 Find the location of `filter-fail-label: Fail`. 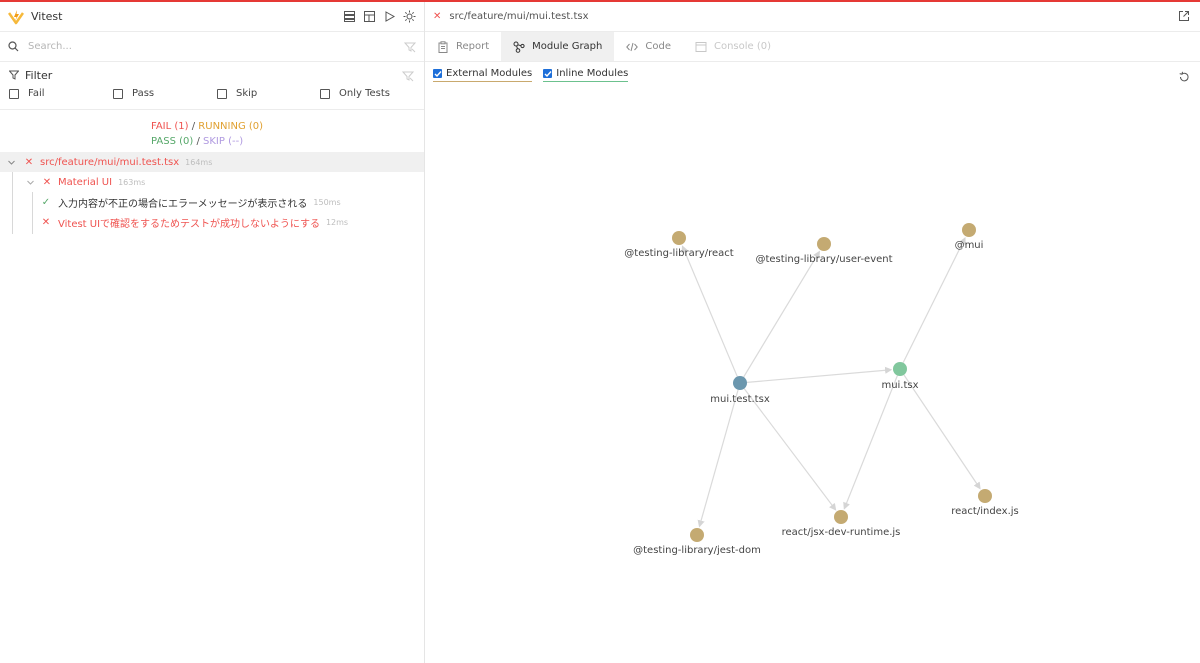

filter-fail-label: Fail is located at coordinates (36, 93).